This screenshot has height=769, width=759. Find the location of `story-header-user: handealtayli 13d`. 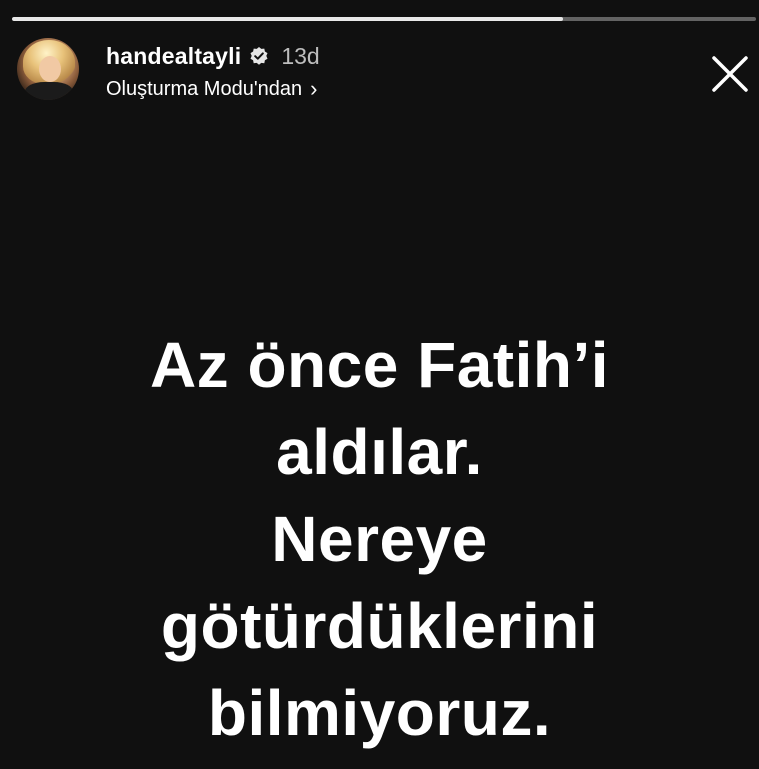

story-header-user: handealtayli 13d is located at coordinates (213, 56).